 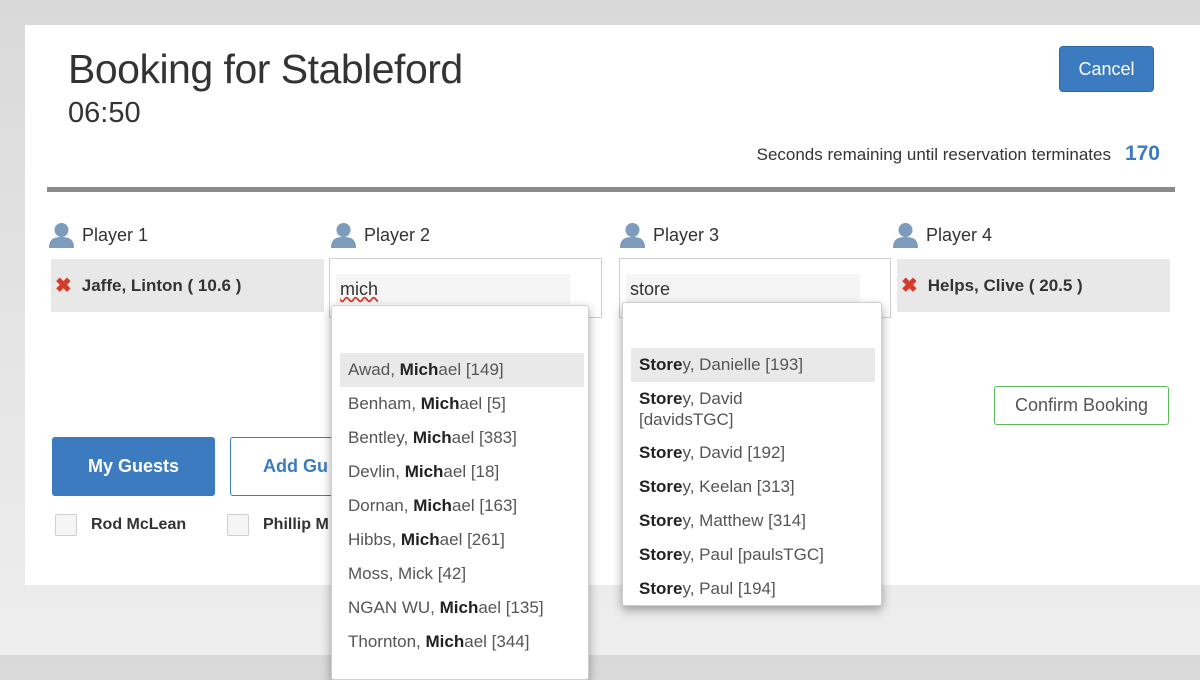 I want to click on player-4-slot: ✖ Helps, Clive ( 20.5 ), so click(x=1033, y=285).